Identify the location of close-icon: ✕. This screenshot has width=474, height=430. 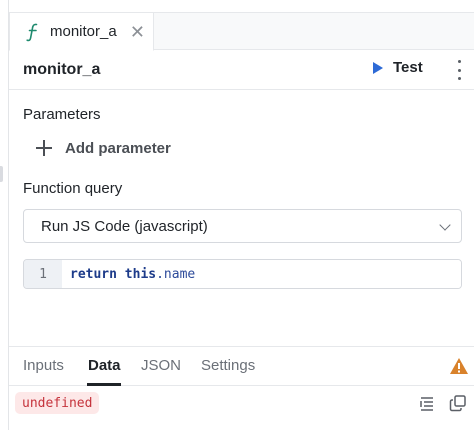
(137, 32).